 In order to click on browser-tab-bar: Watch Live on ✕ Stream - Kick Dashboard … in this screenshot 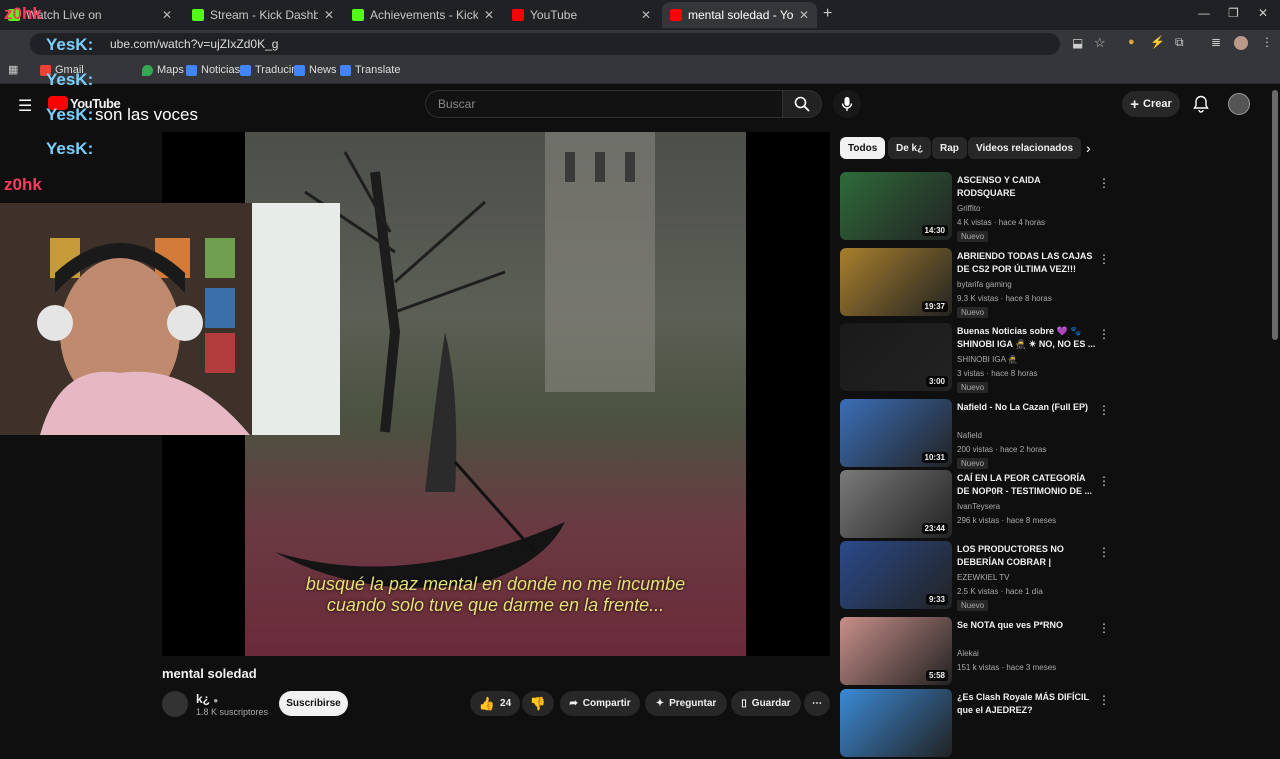, I will do `click(640, 15)`.